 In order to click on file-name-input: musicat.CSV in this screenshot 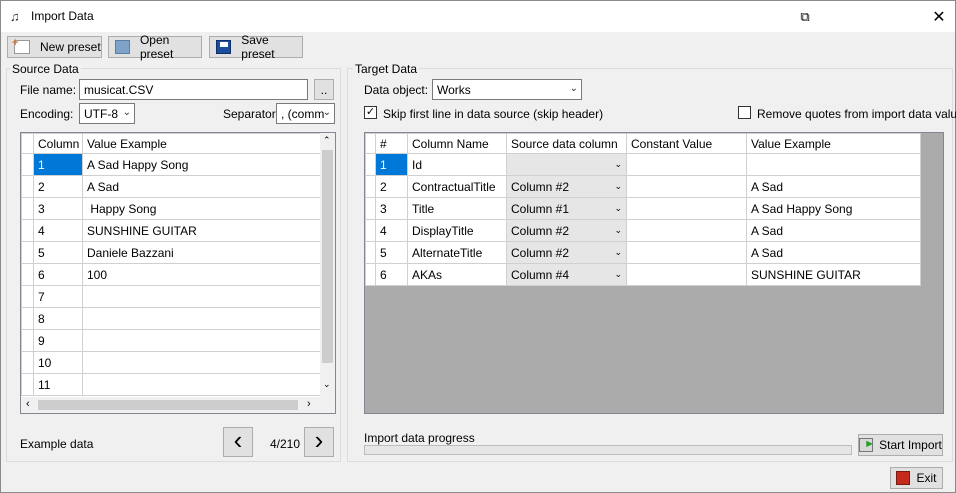, I will do `click(193, 89)`.